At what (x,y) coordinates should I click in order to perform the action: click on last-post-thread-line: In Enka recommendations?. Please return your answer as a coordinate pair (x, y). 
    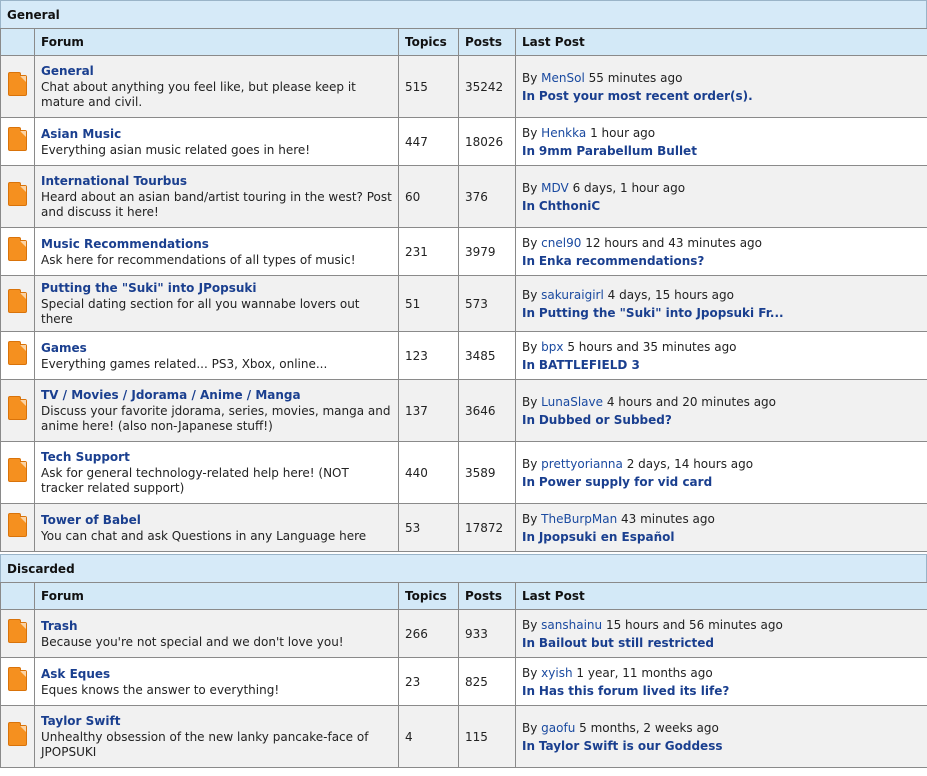
    Looking at the image, I should click on (721, 261).